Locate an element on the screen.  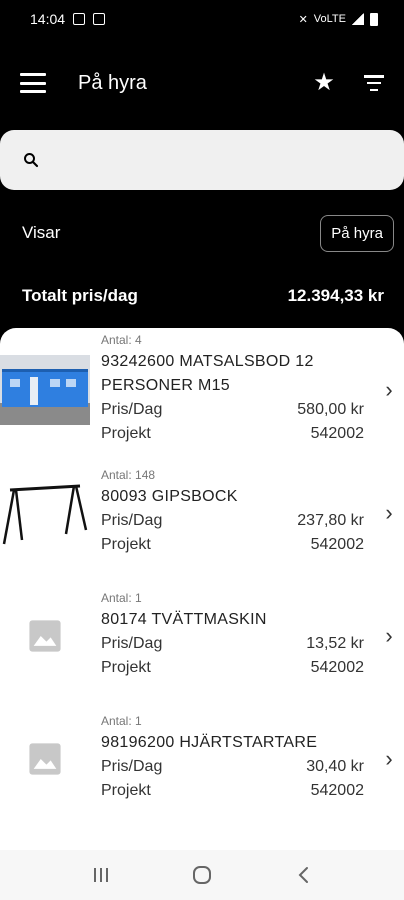
signal-icon is located at coordinates (358, 19).